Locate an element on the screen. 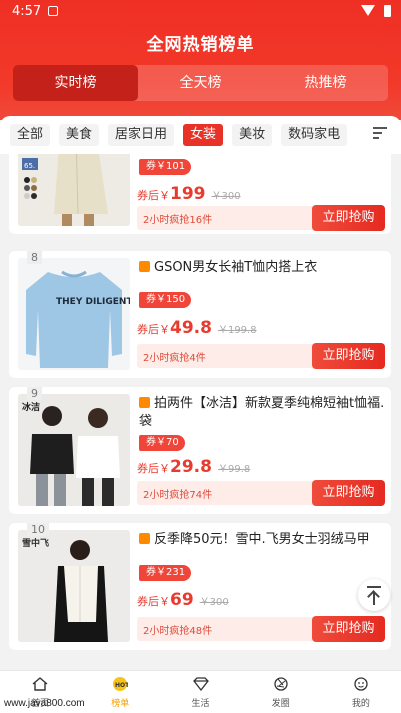  watermark: www.java800.com is located at coordinates (44, 703).